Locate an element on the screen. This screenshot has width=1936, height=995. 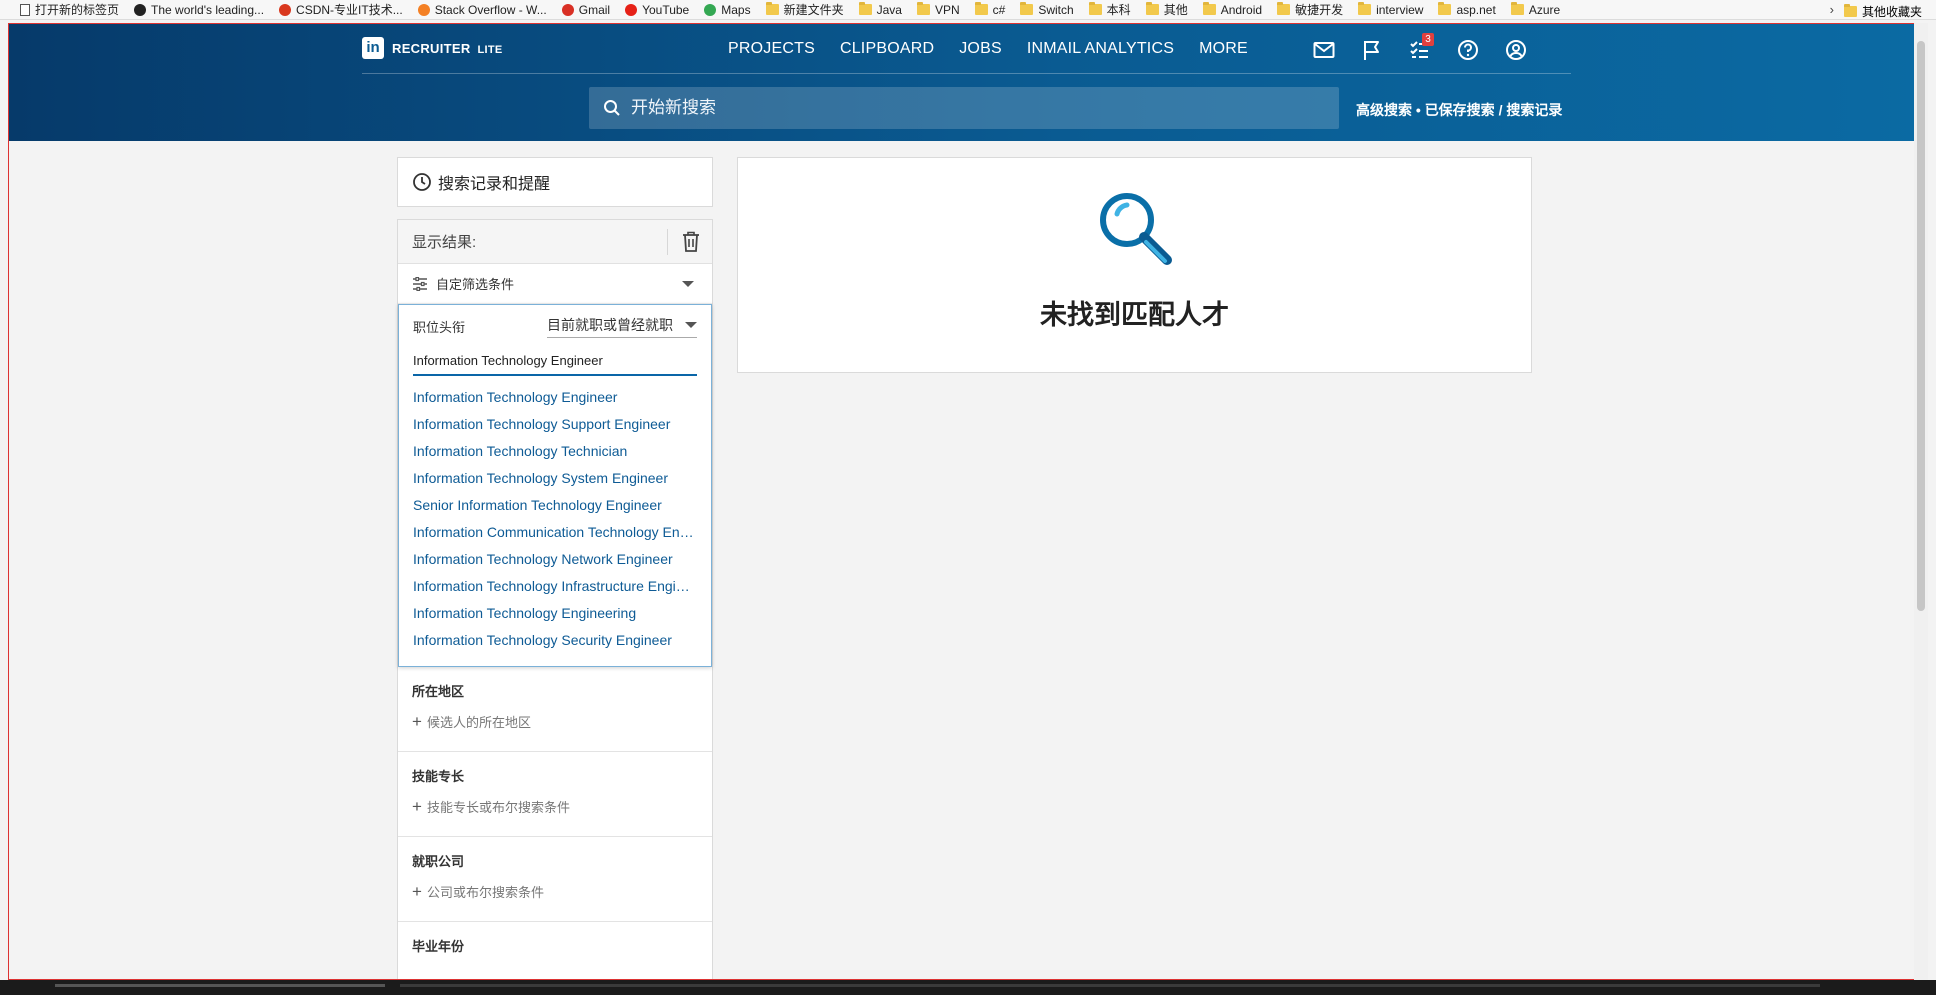
bookmark-label: Switch is located at coordinates (1056, 9).